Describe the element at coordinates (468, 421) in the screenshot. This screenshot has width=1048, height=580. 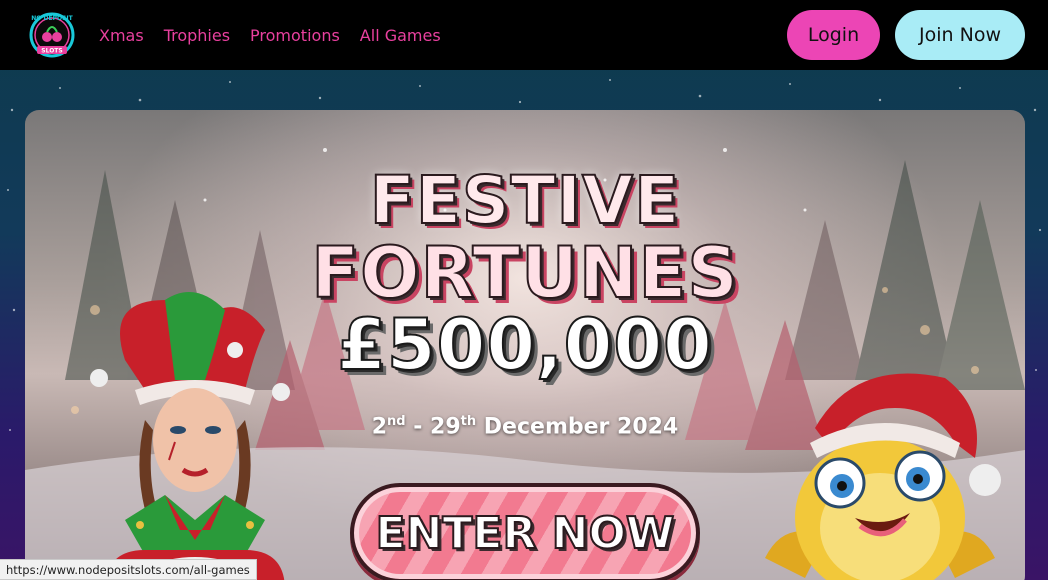
I see `date-end-suffix: th` at that location.